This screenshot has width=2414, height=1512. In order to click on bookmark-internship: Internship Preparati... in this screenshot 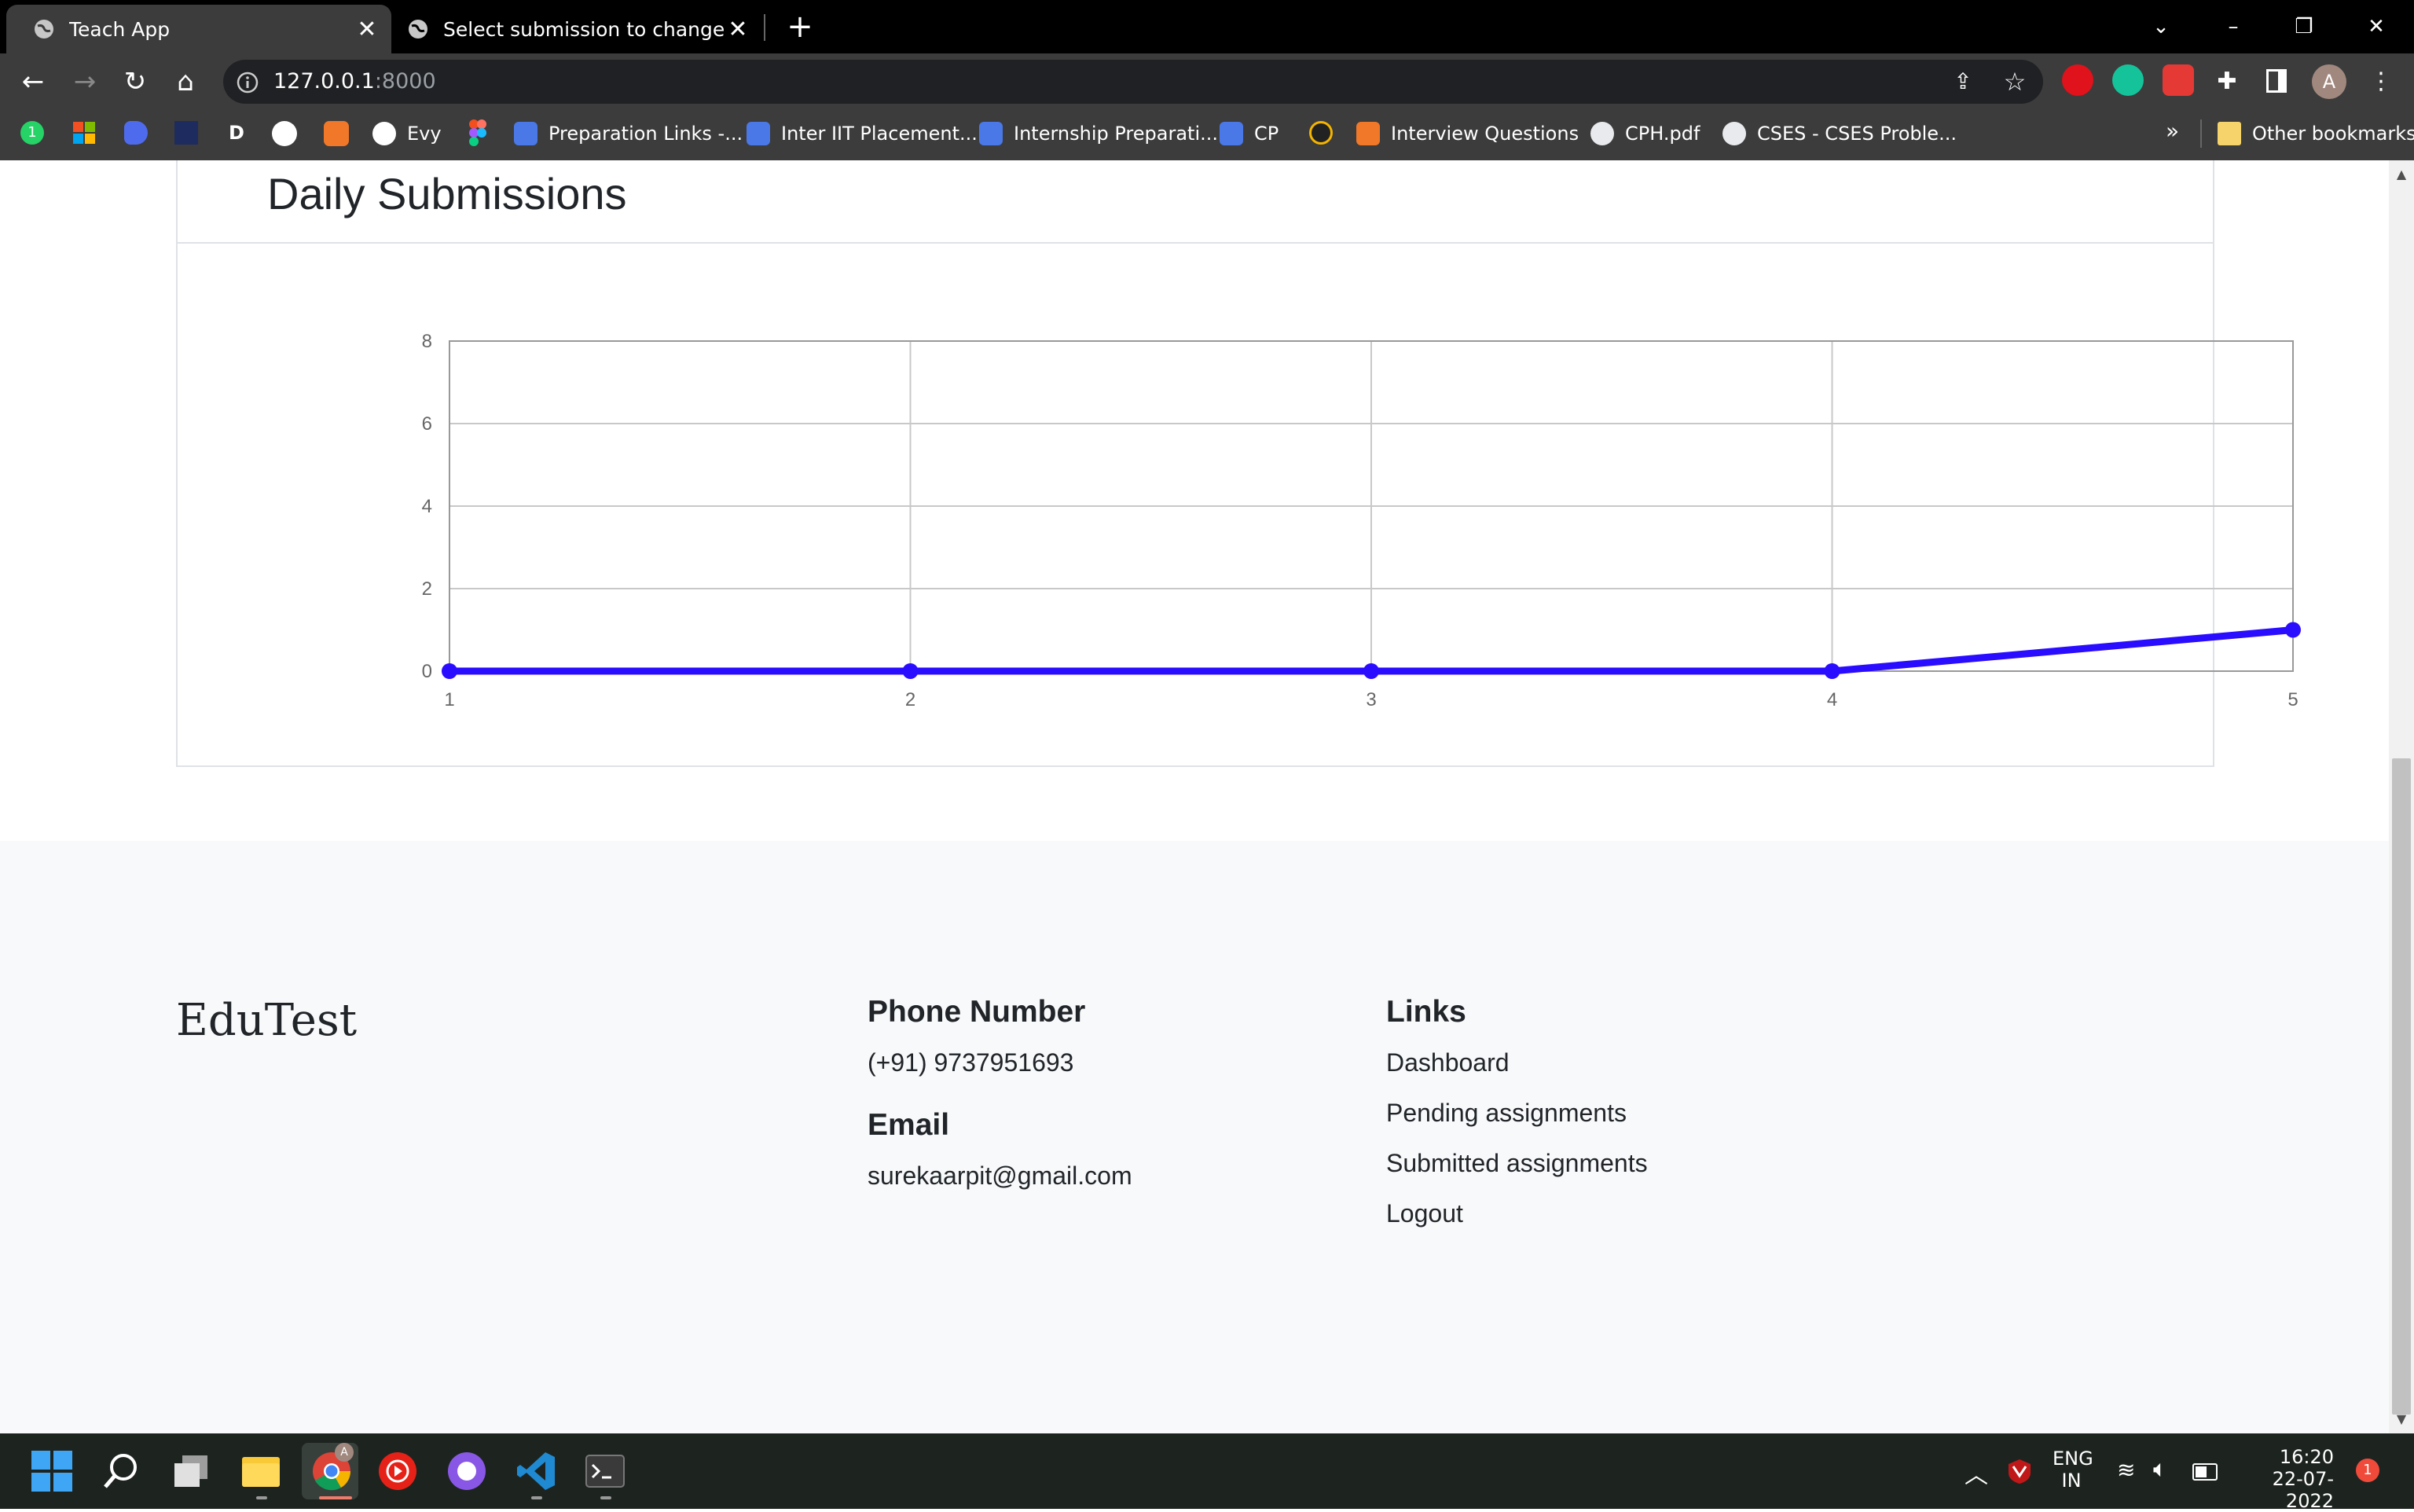, I will do `click(1098, 133)`.